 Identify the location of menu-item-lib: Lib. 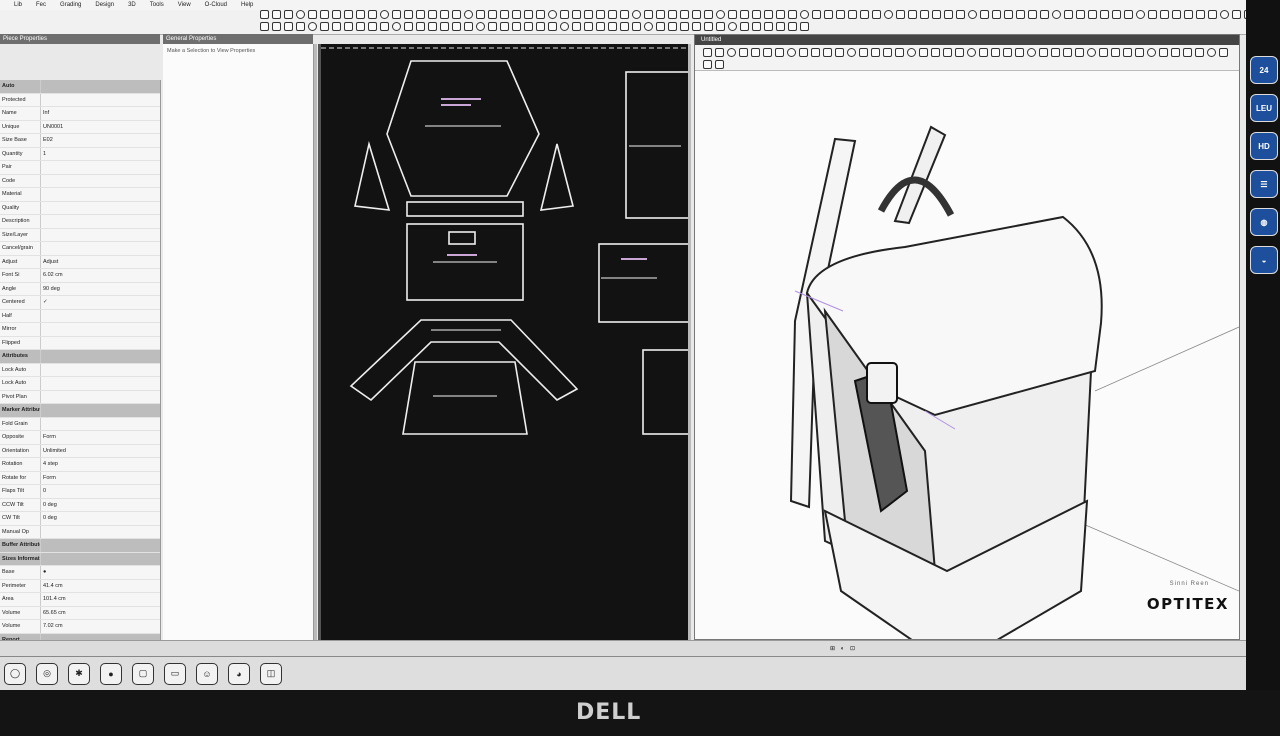
(18, 5).